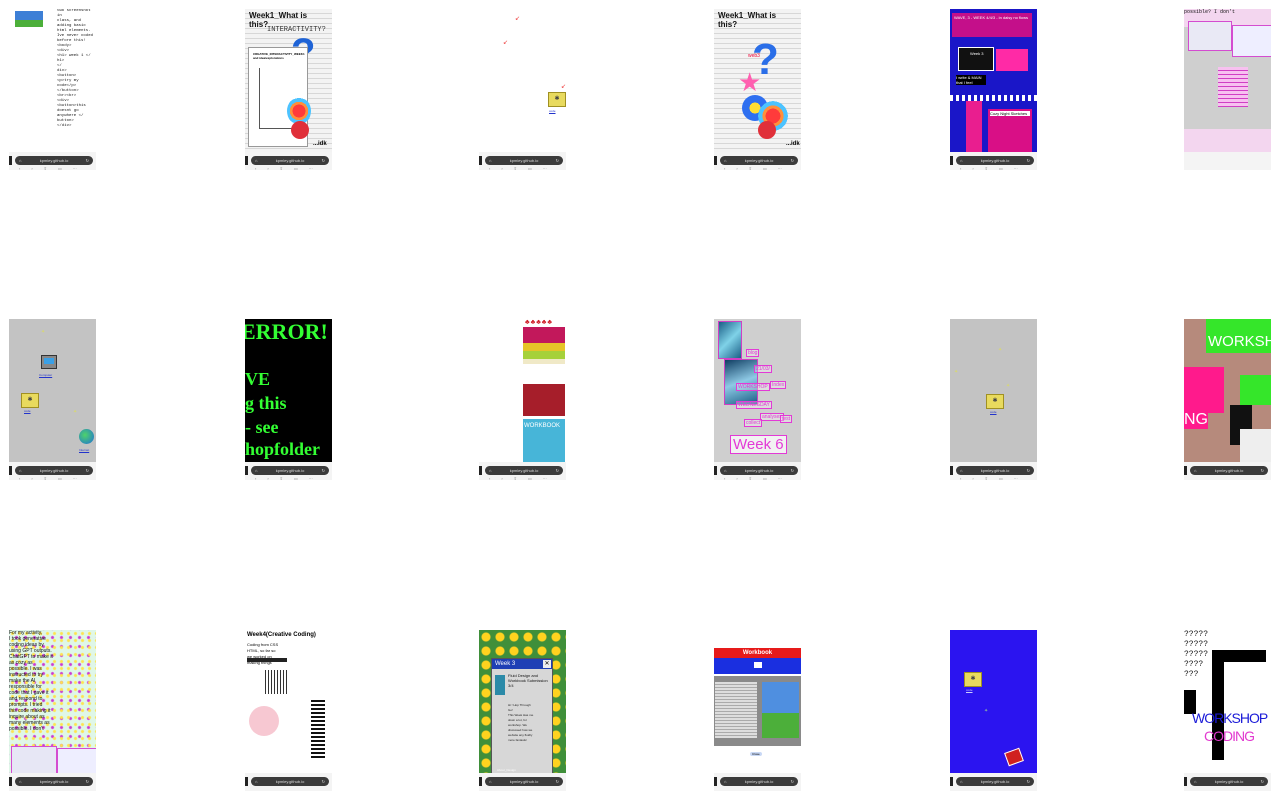  What do you see at coordinates (1014, 757) in the screenshot?
I see `book-icon` at bounding box center [1014, 757].